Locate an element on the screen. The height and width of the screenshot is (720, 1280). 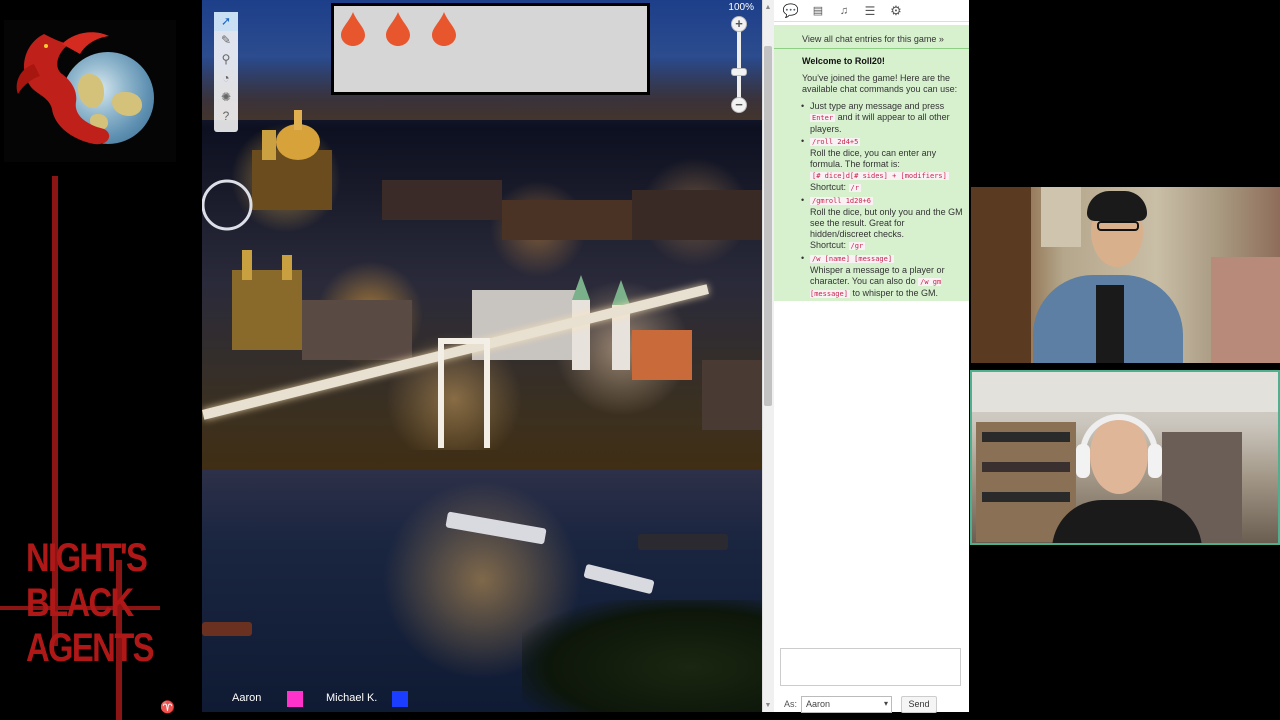
chat-message-input is located at coordinates (870, 667).